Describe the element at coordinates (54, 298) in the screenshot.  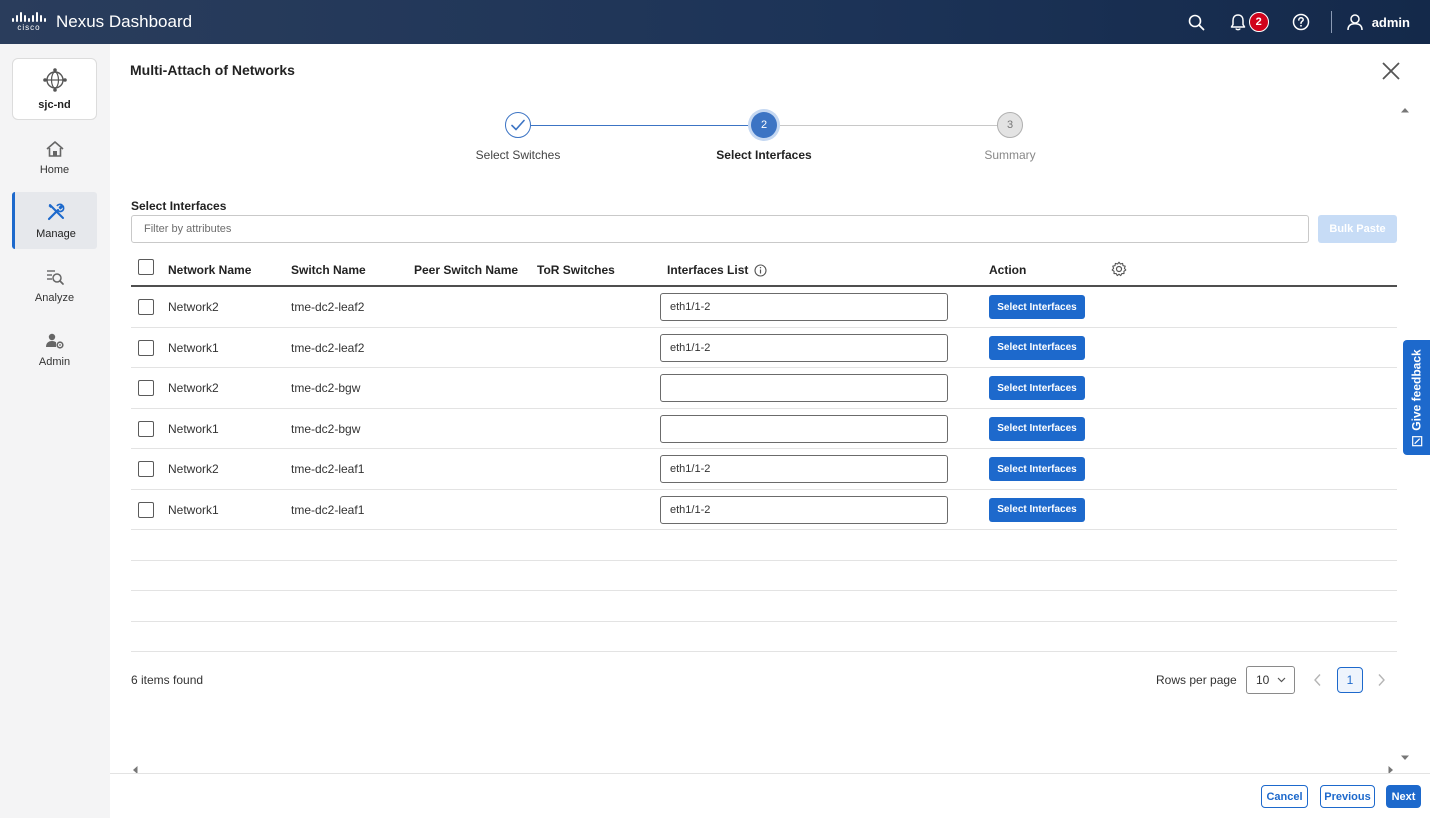
I see `sidebar-item-label: Analyze` at that location.